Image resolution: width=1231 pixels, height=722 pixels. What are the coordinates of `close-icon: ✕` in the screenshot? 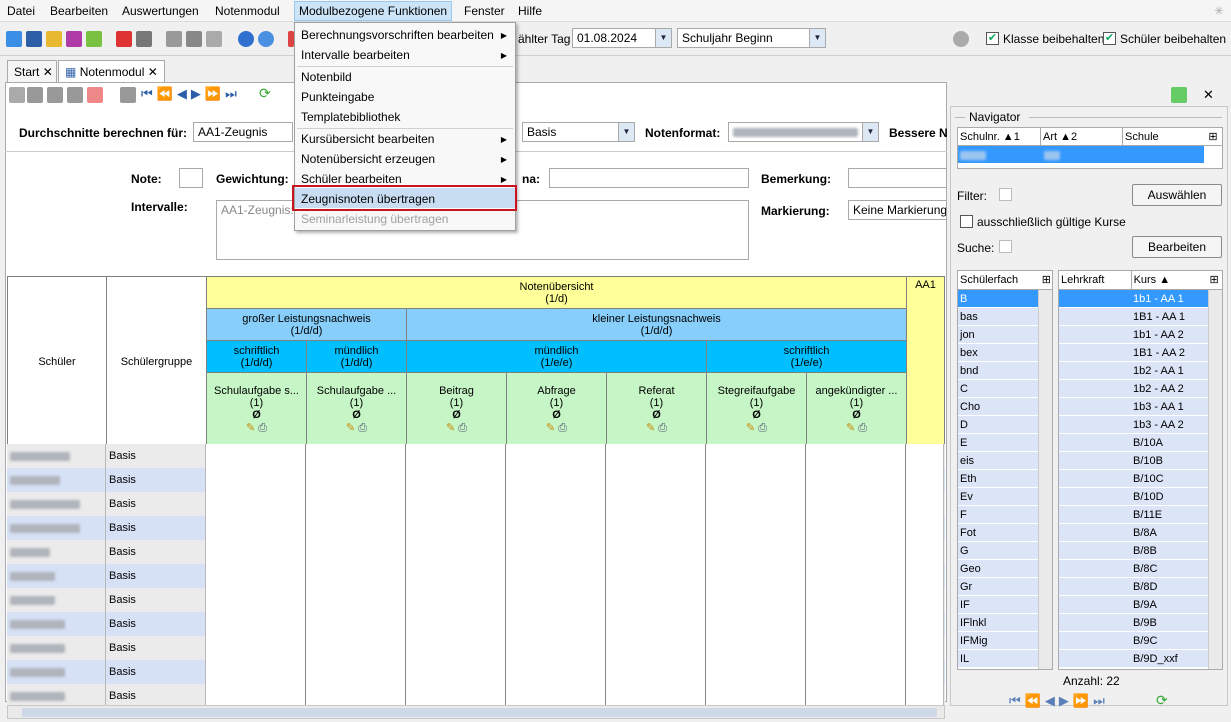 It's located at (1208, 95).